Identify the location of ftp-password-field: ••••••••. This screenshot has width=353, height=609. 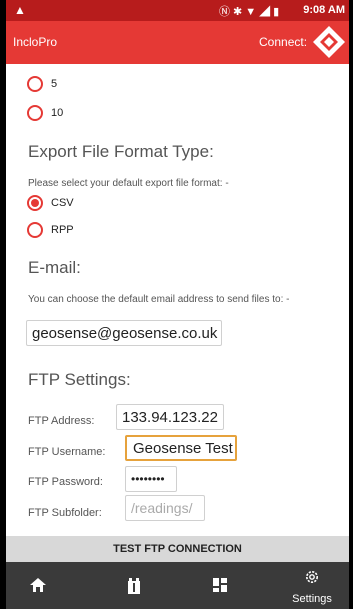
(151, 479).